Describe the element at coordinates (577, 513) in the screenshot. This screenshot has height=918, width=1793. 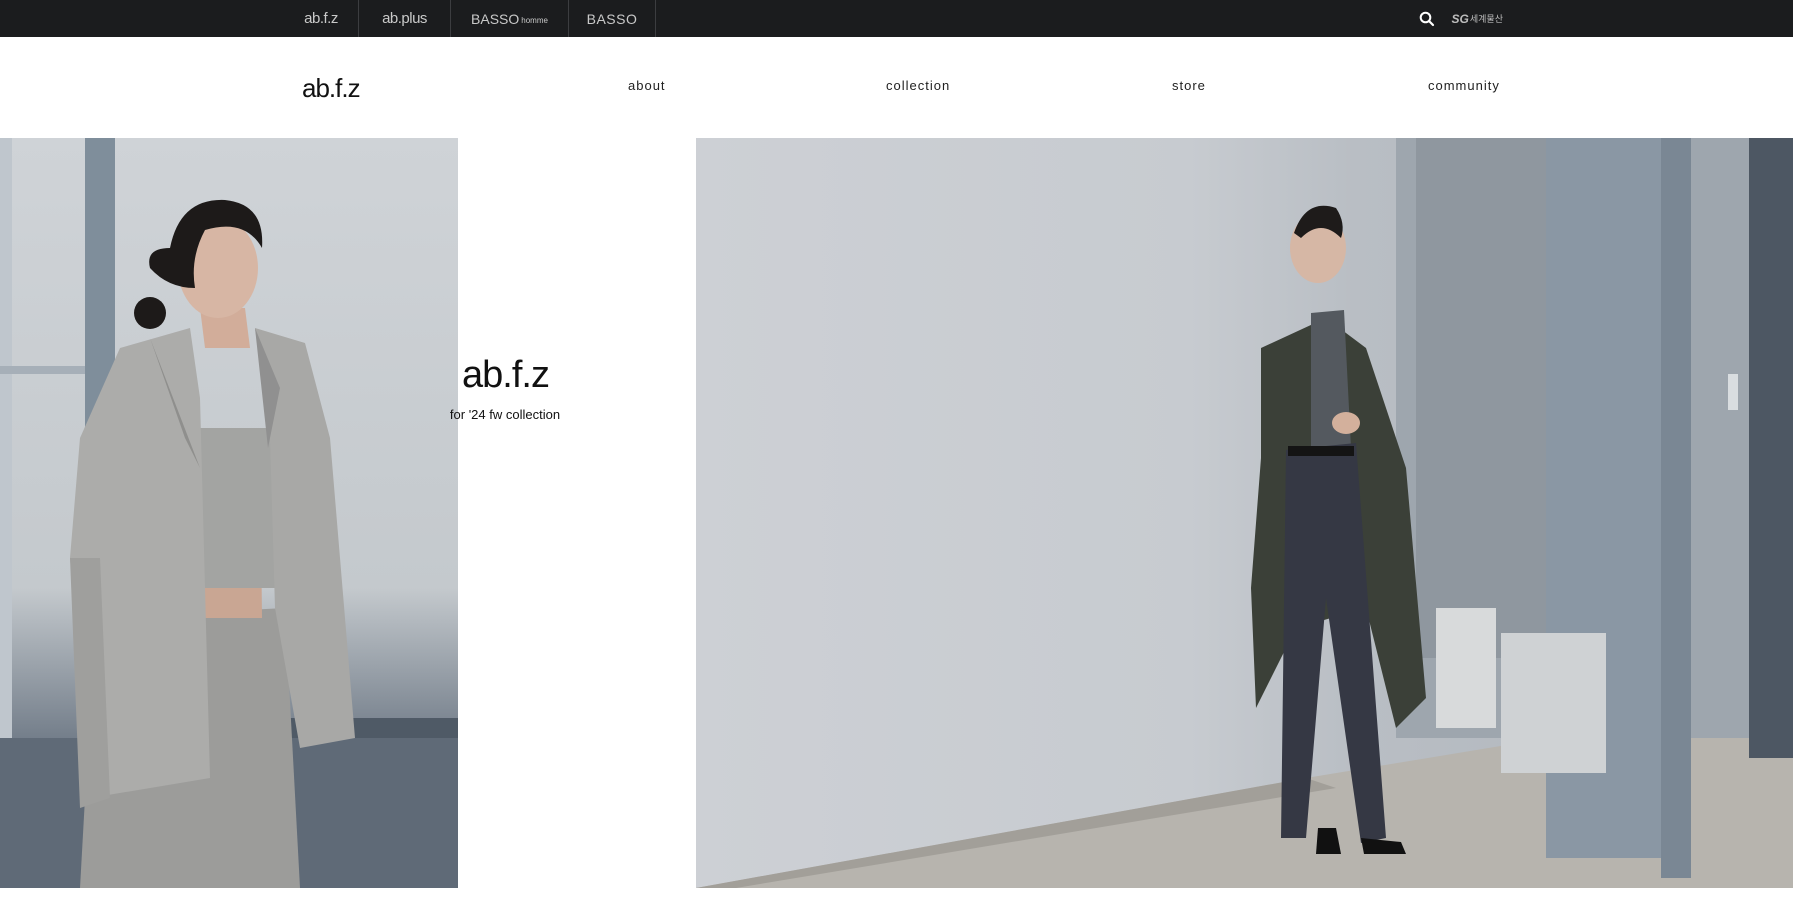
I see `hero-text-panel` at that location.